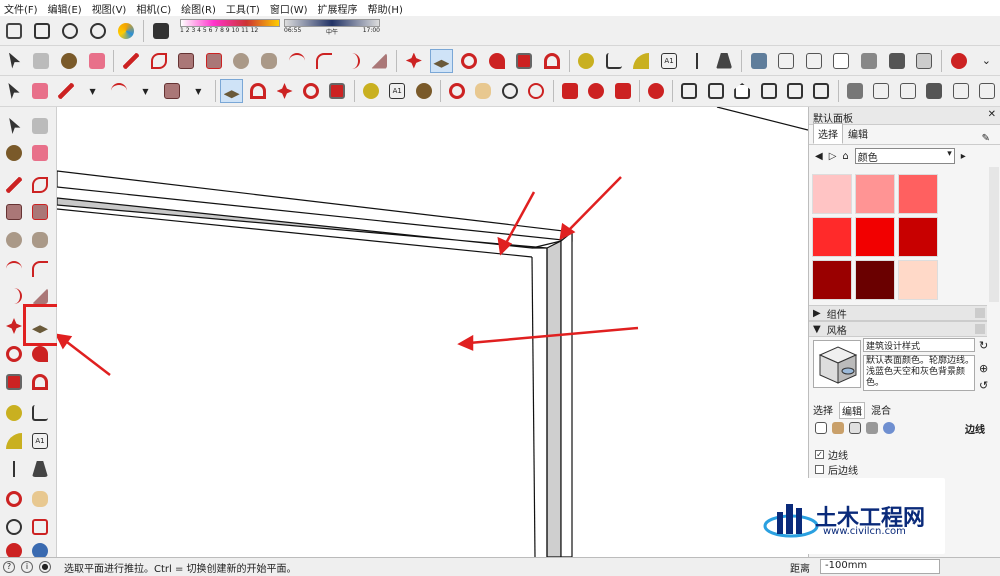 This screenshot has height=576, width=1000. Describe the element at coordinates (897, 61) in the screenshot. I see `style-shaded-textures-button` at that location.